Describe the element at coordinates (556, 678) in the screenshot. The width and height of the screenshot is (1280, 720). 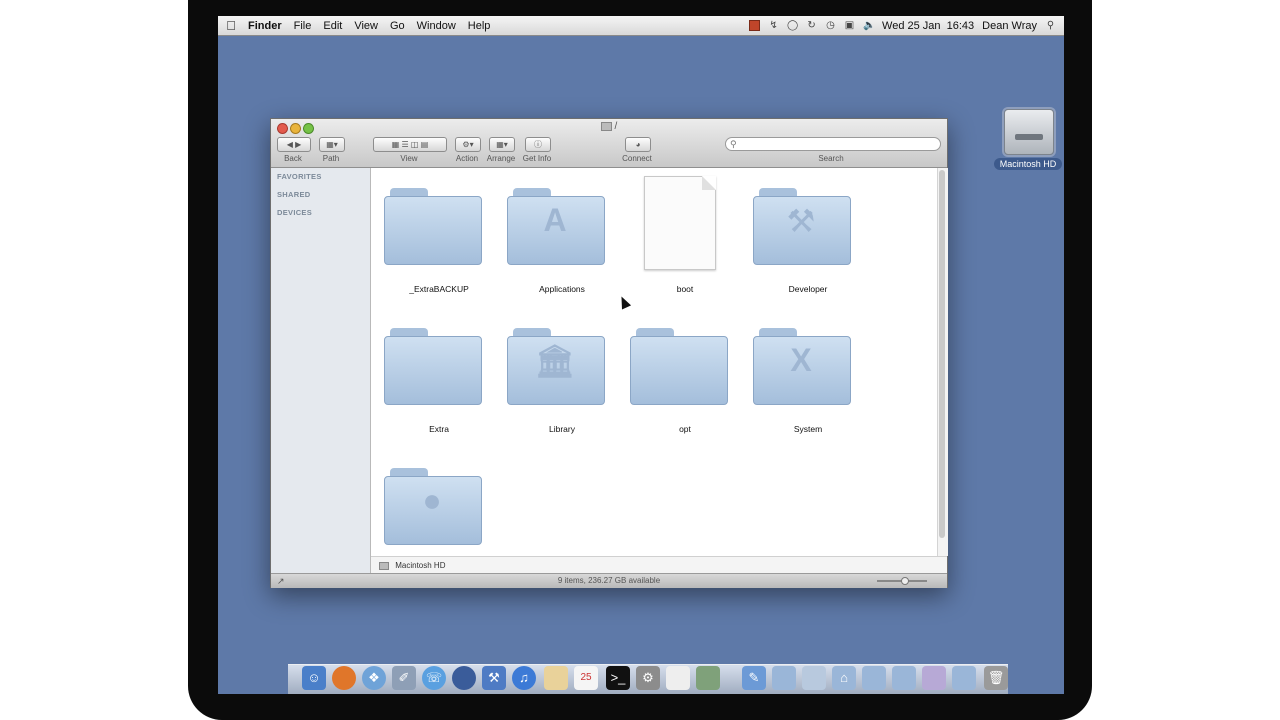
I see `notes-icon` at that location.